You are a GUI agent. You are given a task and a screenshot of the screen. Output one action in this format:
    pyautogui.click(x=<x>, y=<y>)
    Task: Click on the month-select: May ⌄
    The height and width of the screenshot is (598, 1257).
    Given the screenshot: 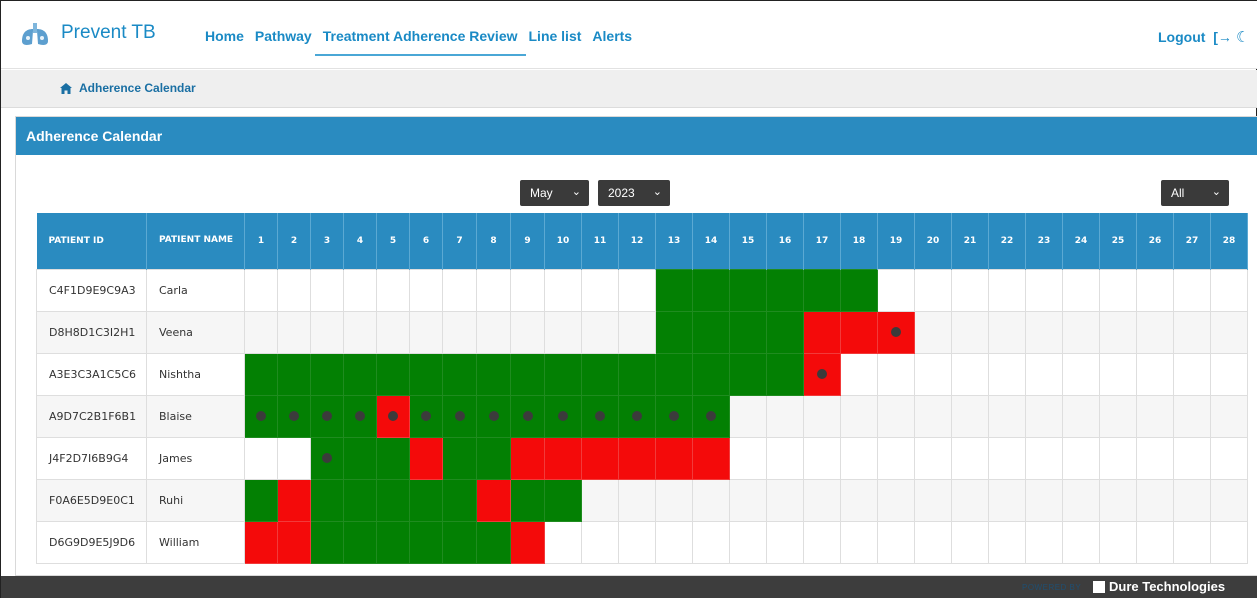 What is the action you would take?
    pyautogui.click(x=554, y=193)
    